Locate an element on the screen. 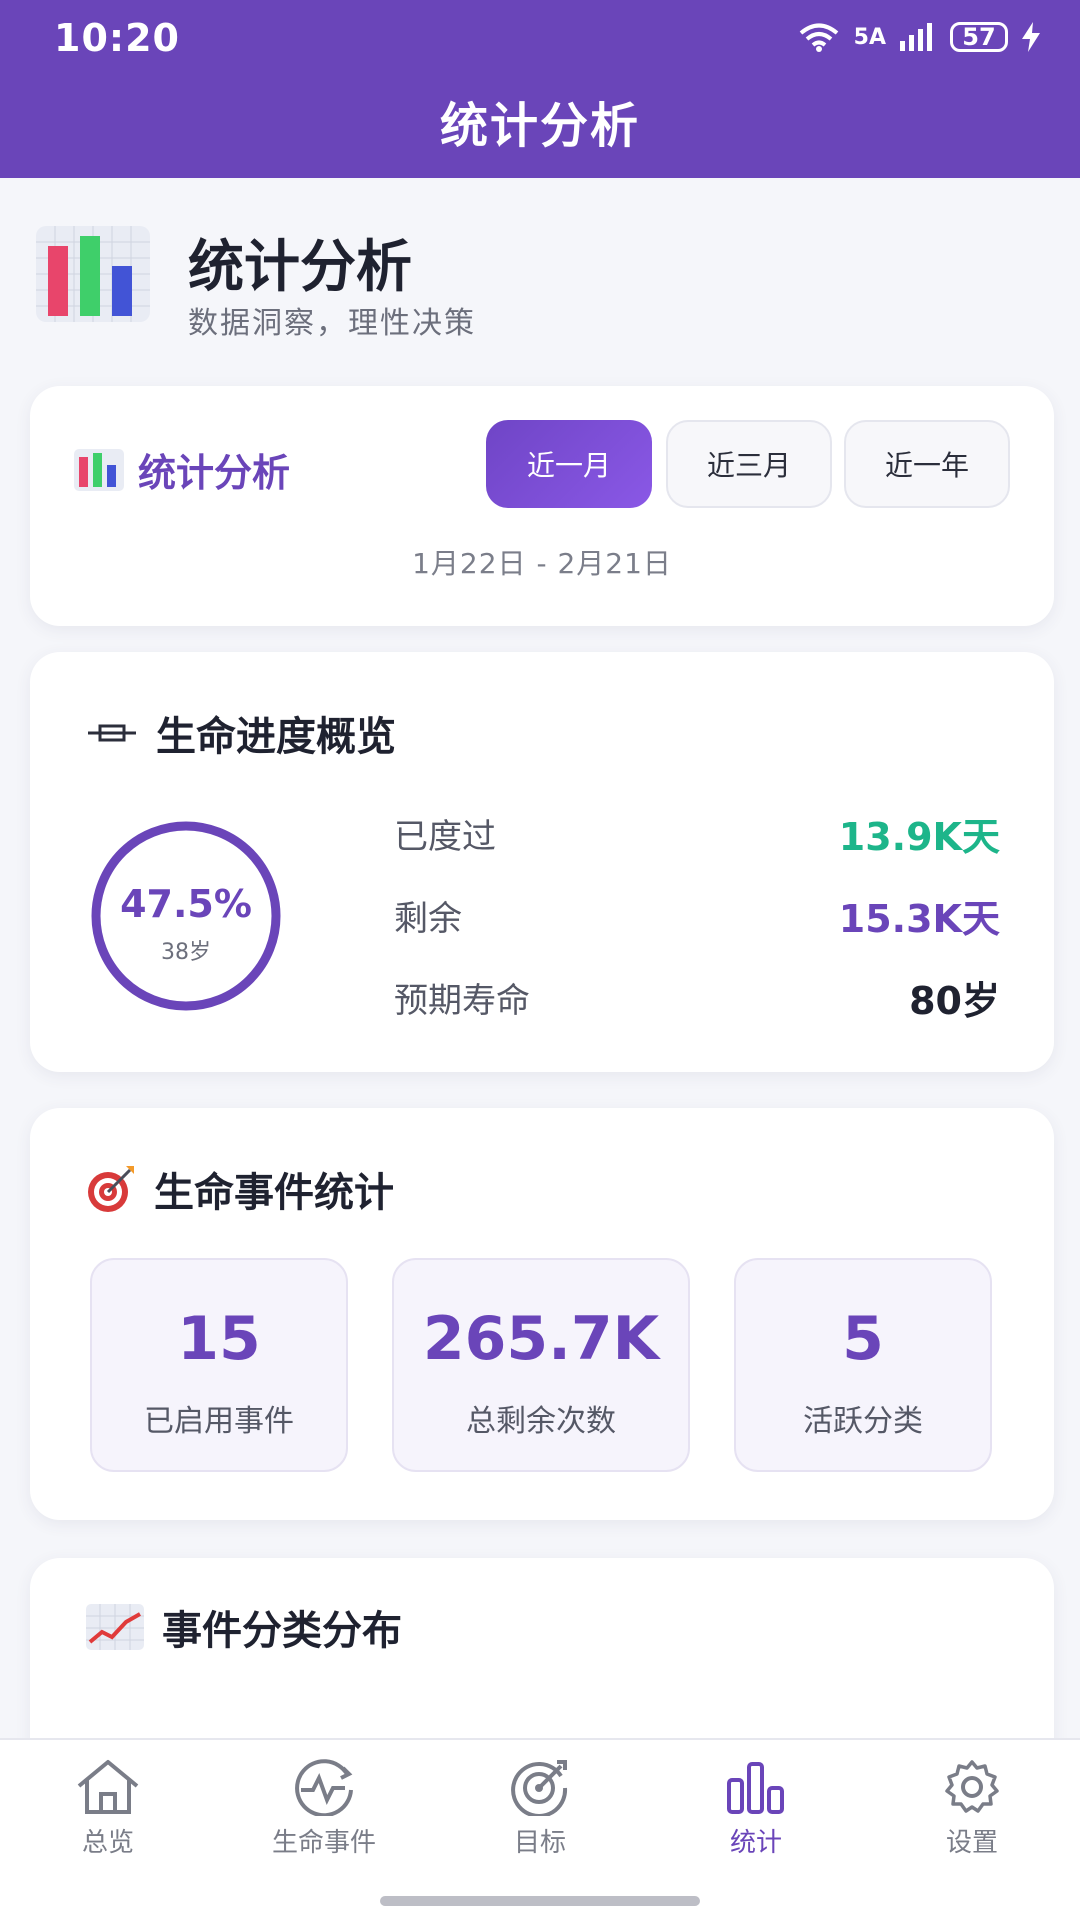 The width and height of the screenshot is (1080, 1922). hourglass-icon is located at coordinates (112, 733).